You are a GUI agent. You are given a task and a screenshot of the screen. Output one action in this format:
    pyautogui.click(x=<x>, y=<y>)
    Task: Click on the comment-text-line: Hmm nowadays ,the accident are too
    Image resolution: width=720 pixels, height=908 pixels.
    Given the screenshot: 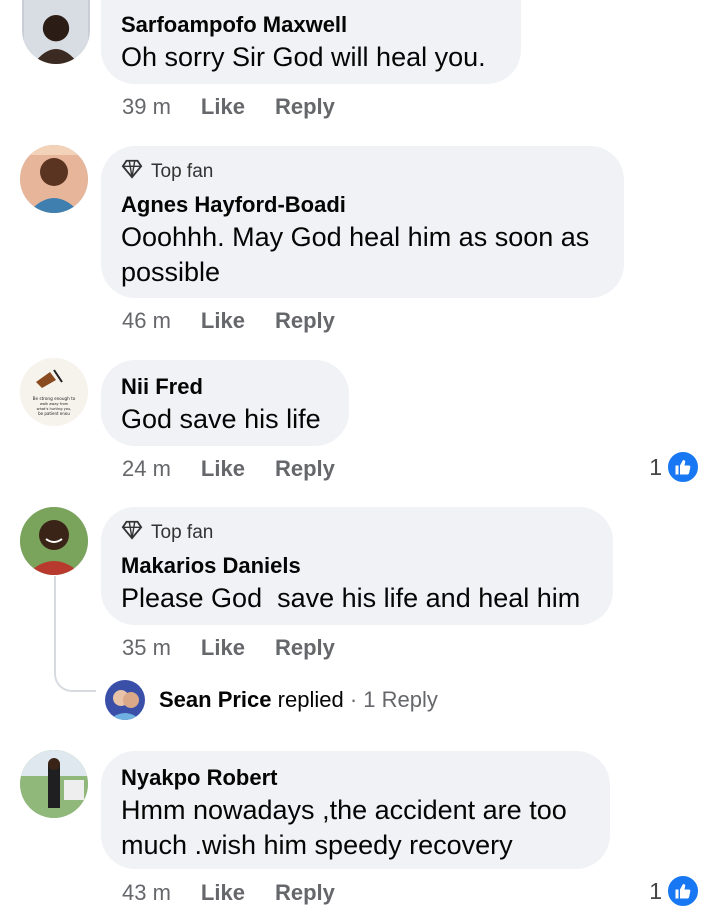 What is the action you would take?
    pyautogui.click(x=344, y=810)
    